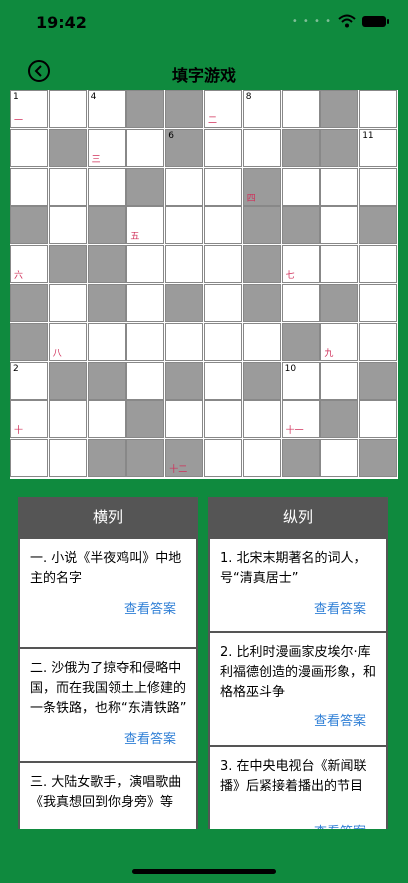 This screenshot has width=408, height=883. Describe the element at coordinates (290, 368) in the screenshot. I see `cell-number: 10` at that location.